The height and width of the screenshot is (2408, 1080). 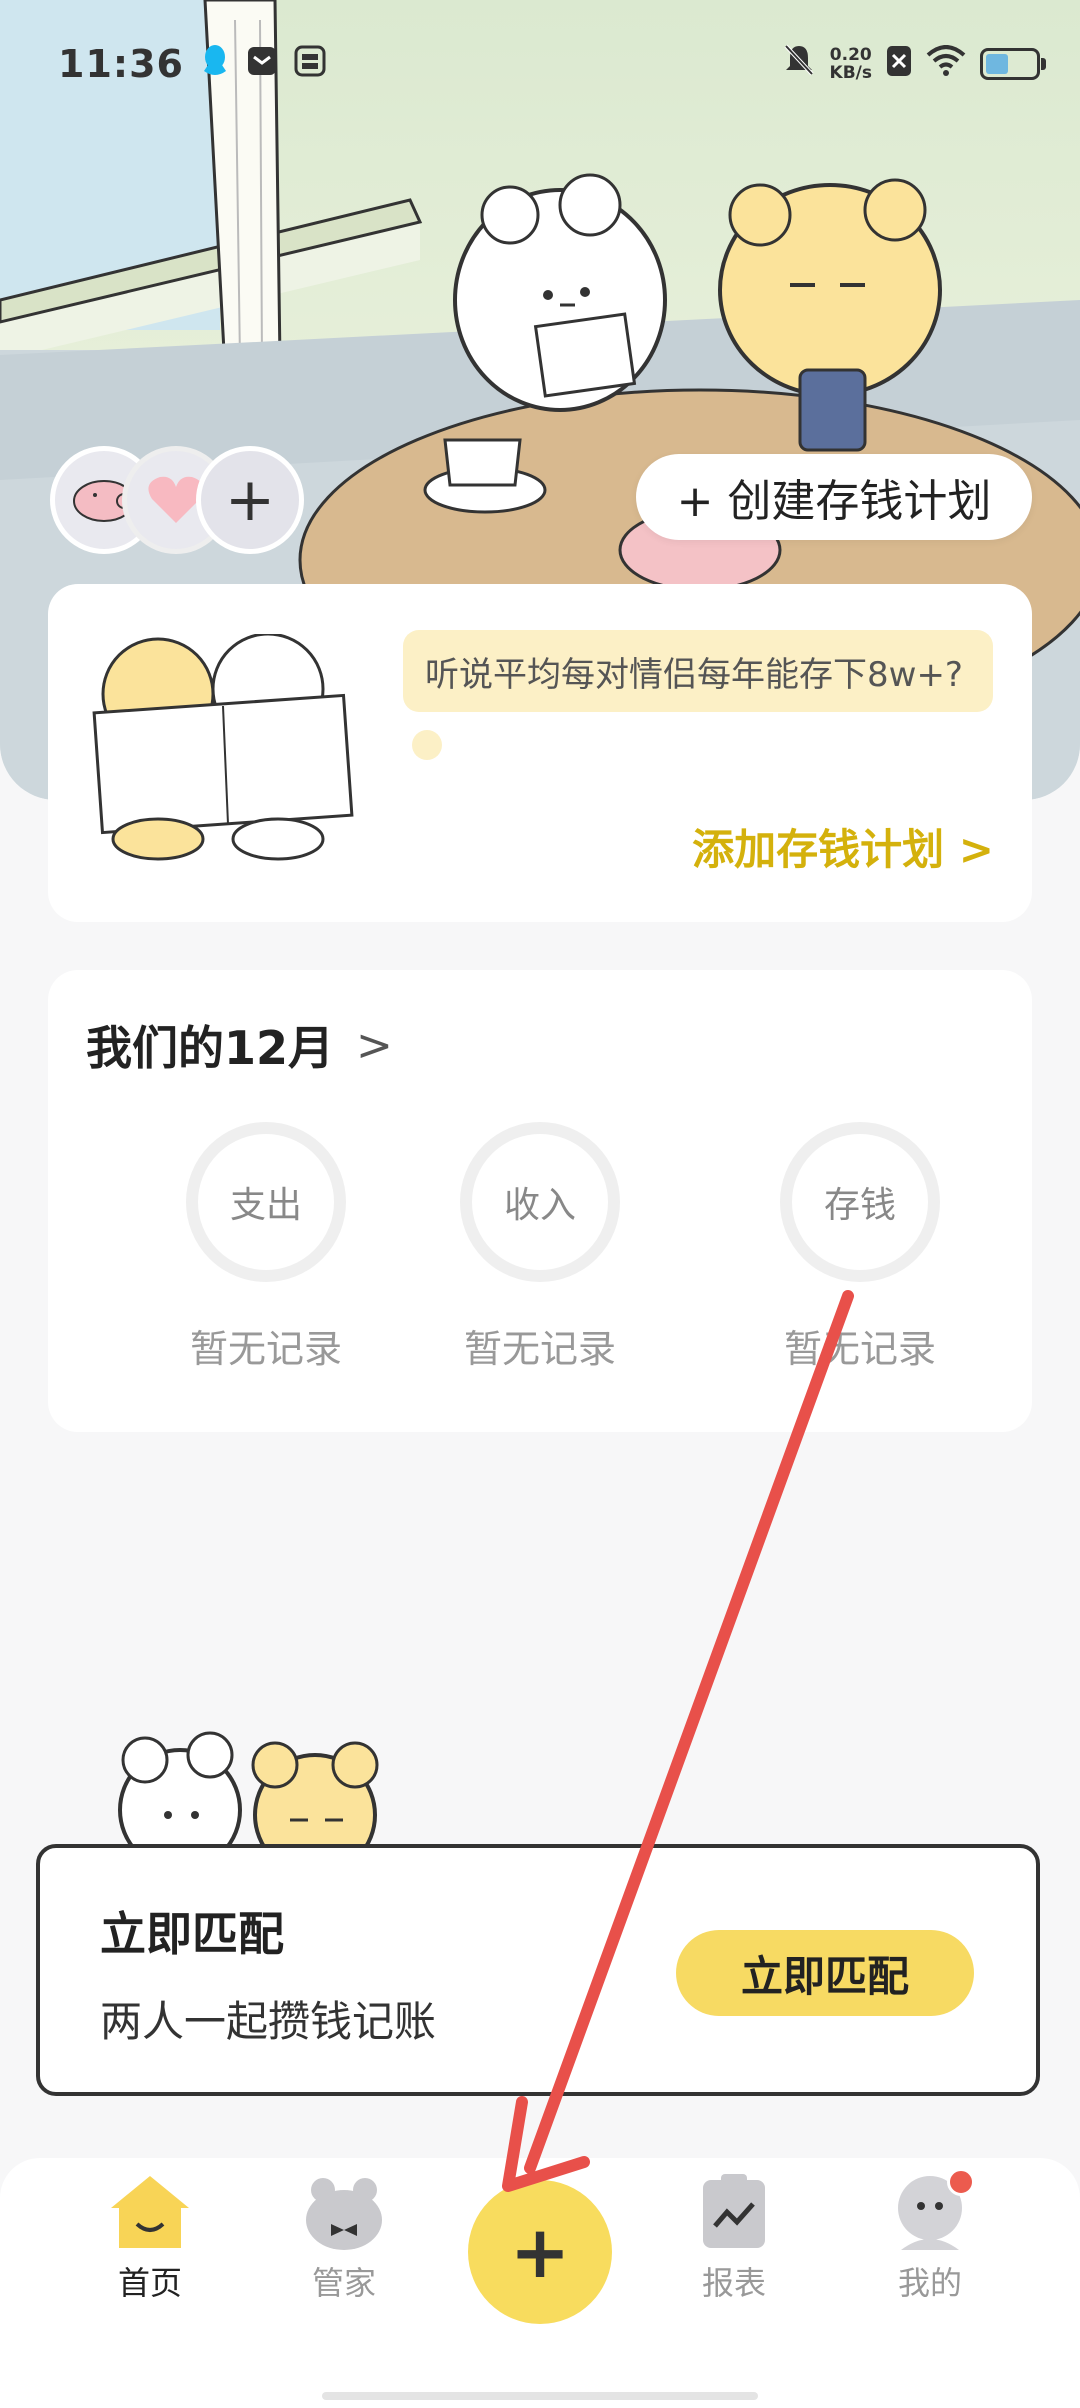 I want to click on chevron-right-icon: >, so click(x=374, y=1045).